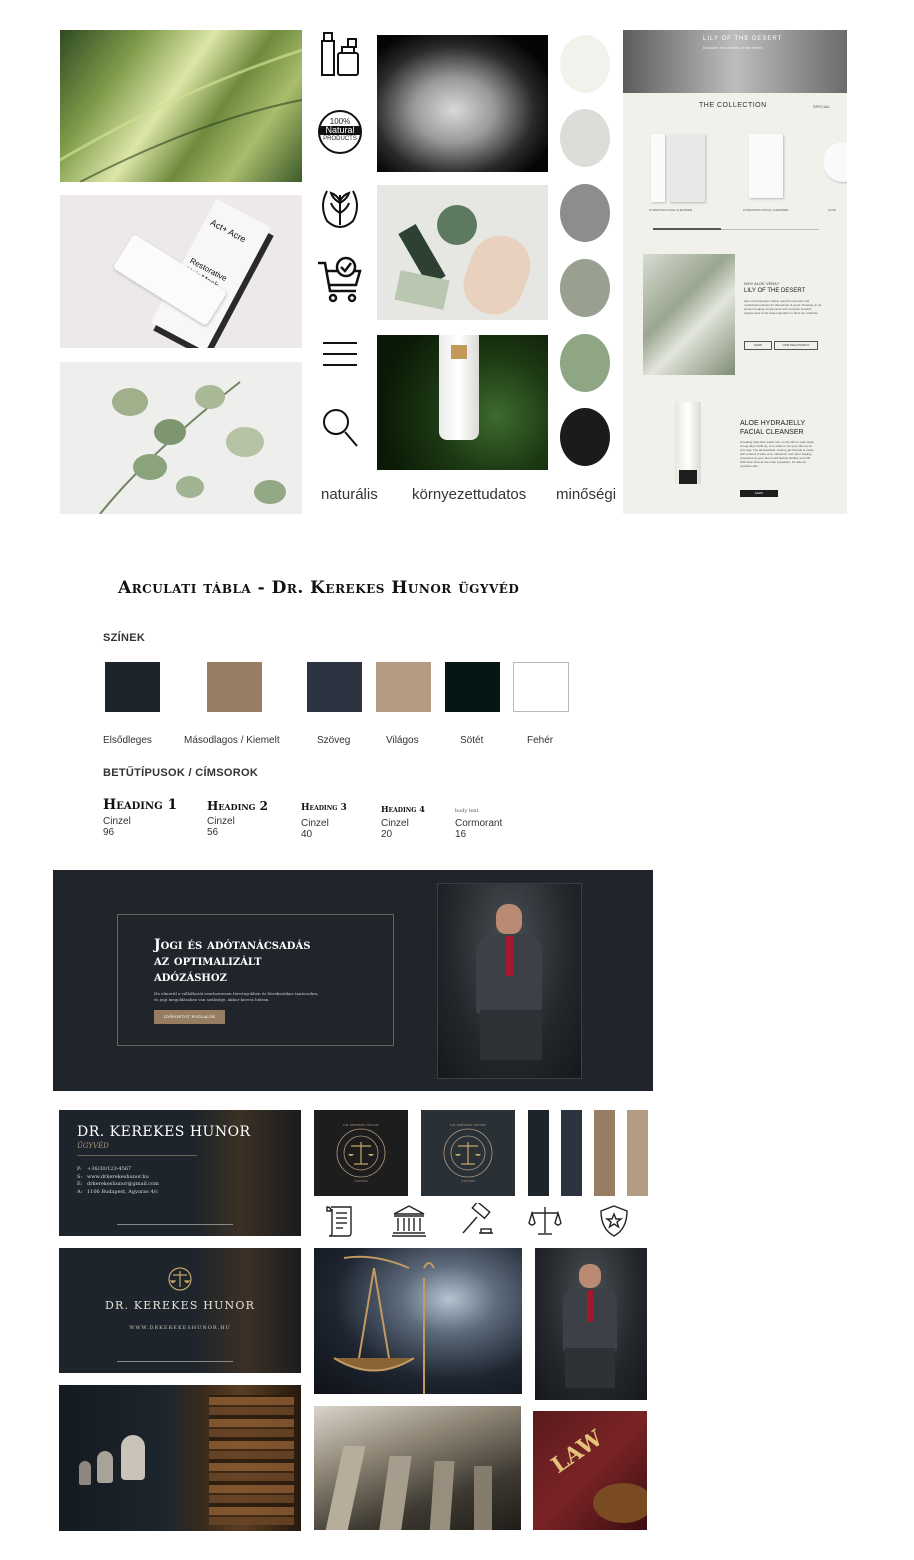 This screenshot has width=914, height=1560. I want to click on body-meta: Cormorant 16, so click(478, 829).